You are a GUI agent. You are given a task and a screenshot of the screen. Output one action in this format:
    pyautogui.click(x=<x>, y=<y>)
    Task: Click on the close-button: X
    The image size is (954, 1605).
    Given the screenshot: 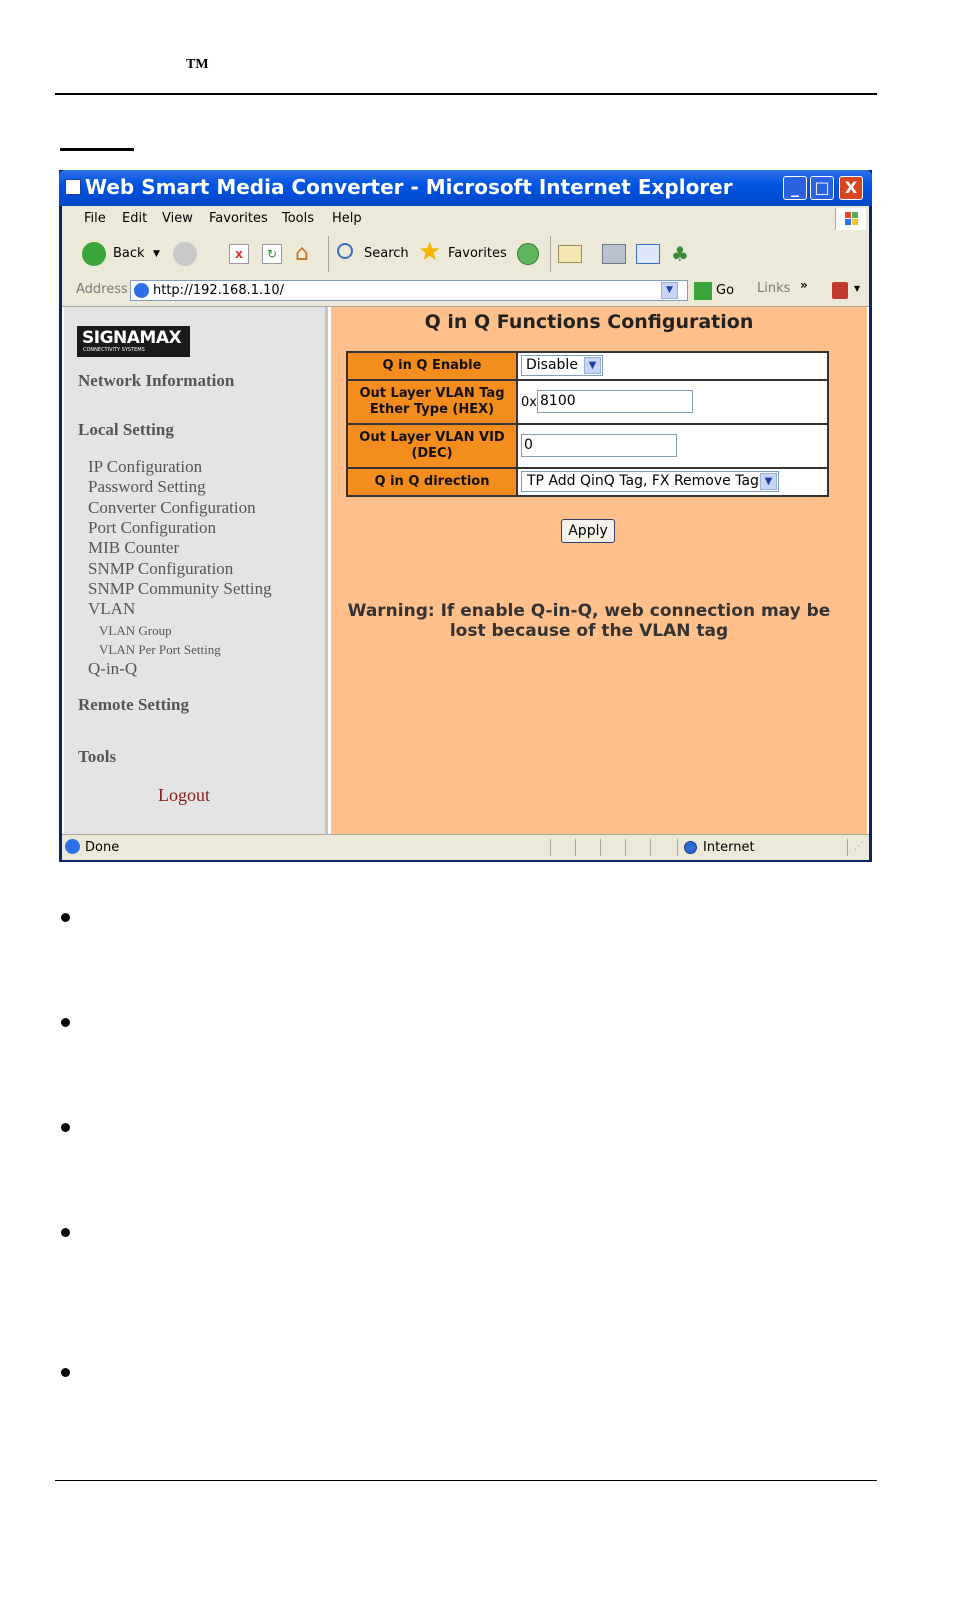 What is the action you would take?
    pyautogui.click(x=851, y=188)
    